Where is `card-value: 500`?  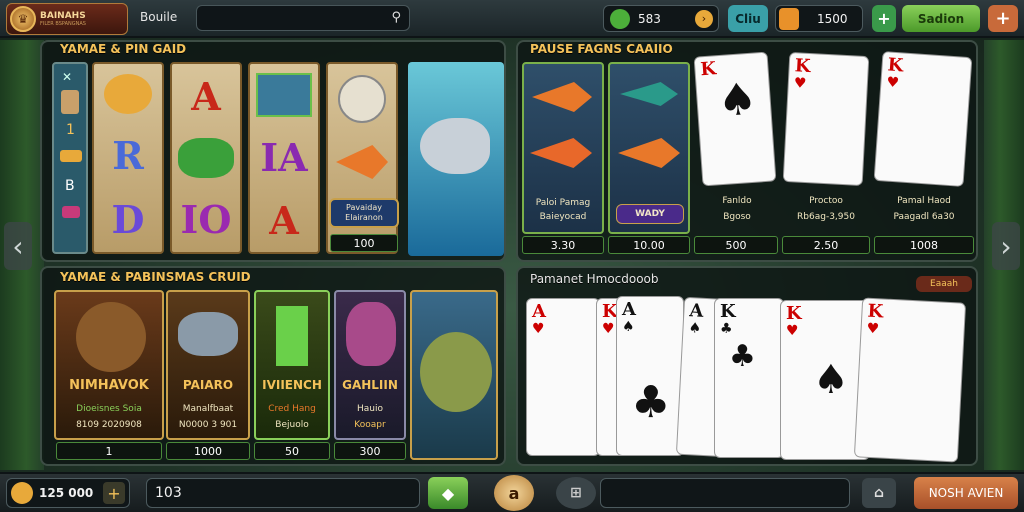 card-value: 500 is located at coordinates (736, 245).